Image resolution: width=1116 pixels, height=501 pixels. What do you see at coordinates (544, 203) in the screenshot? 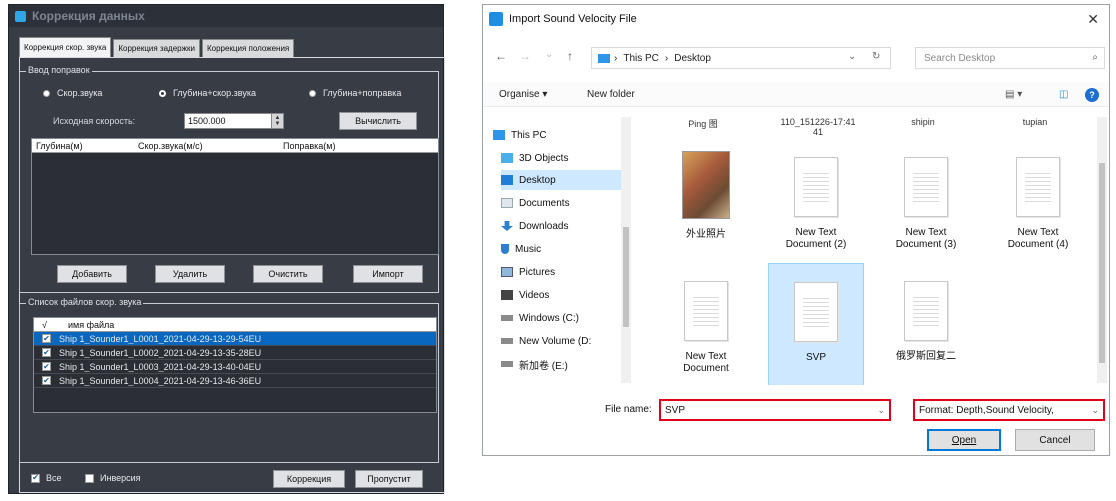
I see `sidebar-item-label: Documents` at bounding box center [544, 203].